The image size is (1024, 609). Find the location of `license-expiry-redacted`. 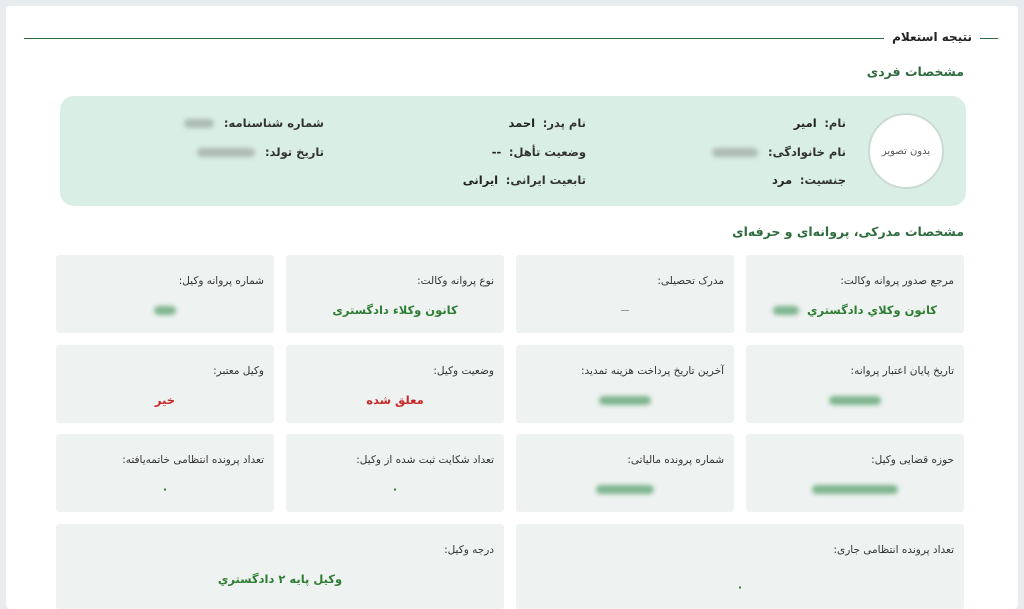

license-expiry-redacted is located at coordinates (855, 400).